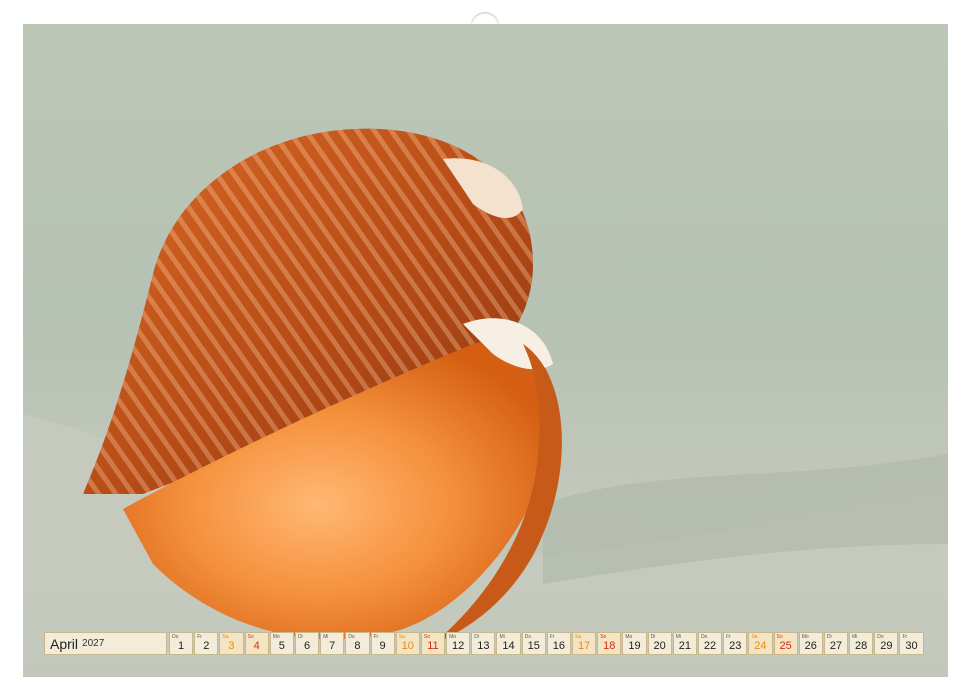 This screenshot has width=971, height=700. I want to click on day-number: 10, so click(407, 646).